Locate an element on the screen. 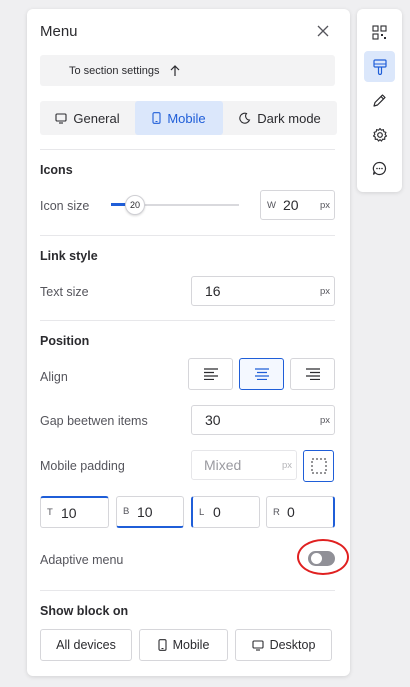 The width and height of the screenshot is (410, 687). text-size-field: 16 px is located at coordinates (263, 291).